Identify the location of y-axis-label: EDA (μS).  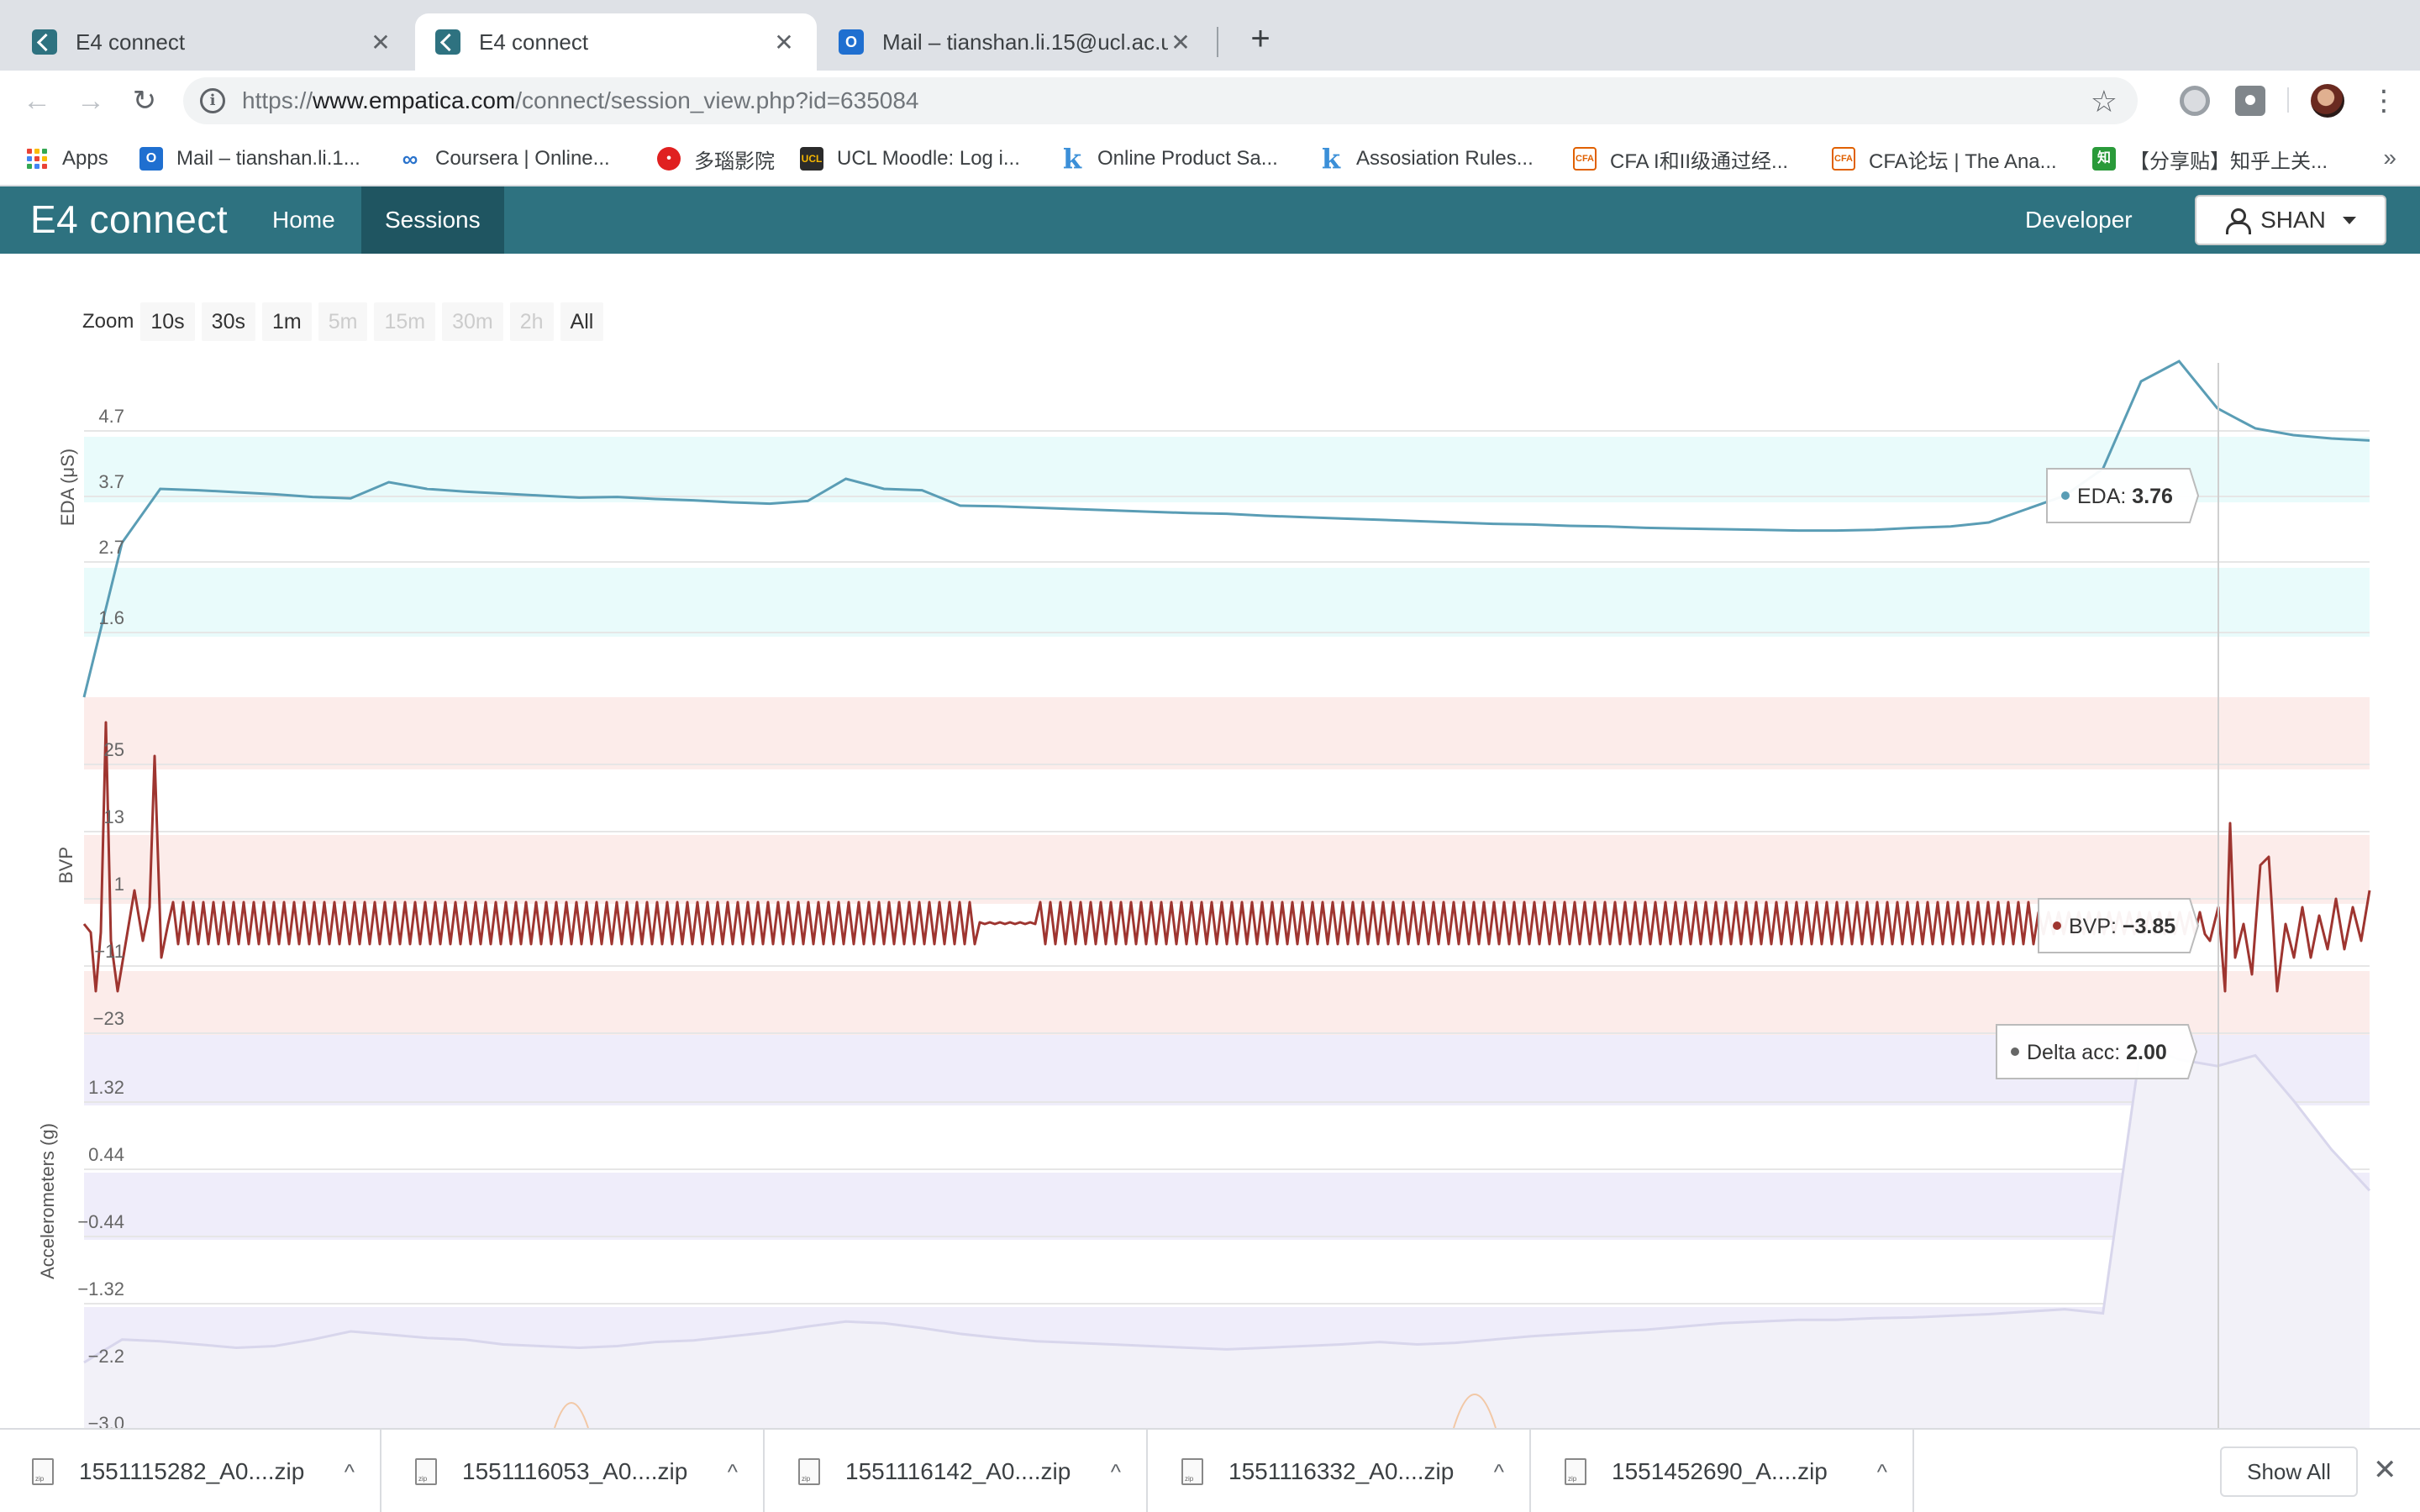
(67, 487).